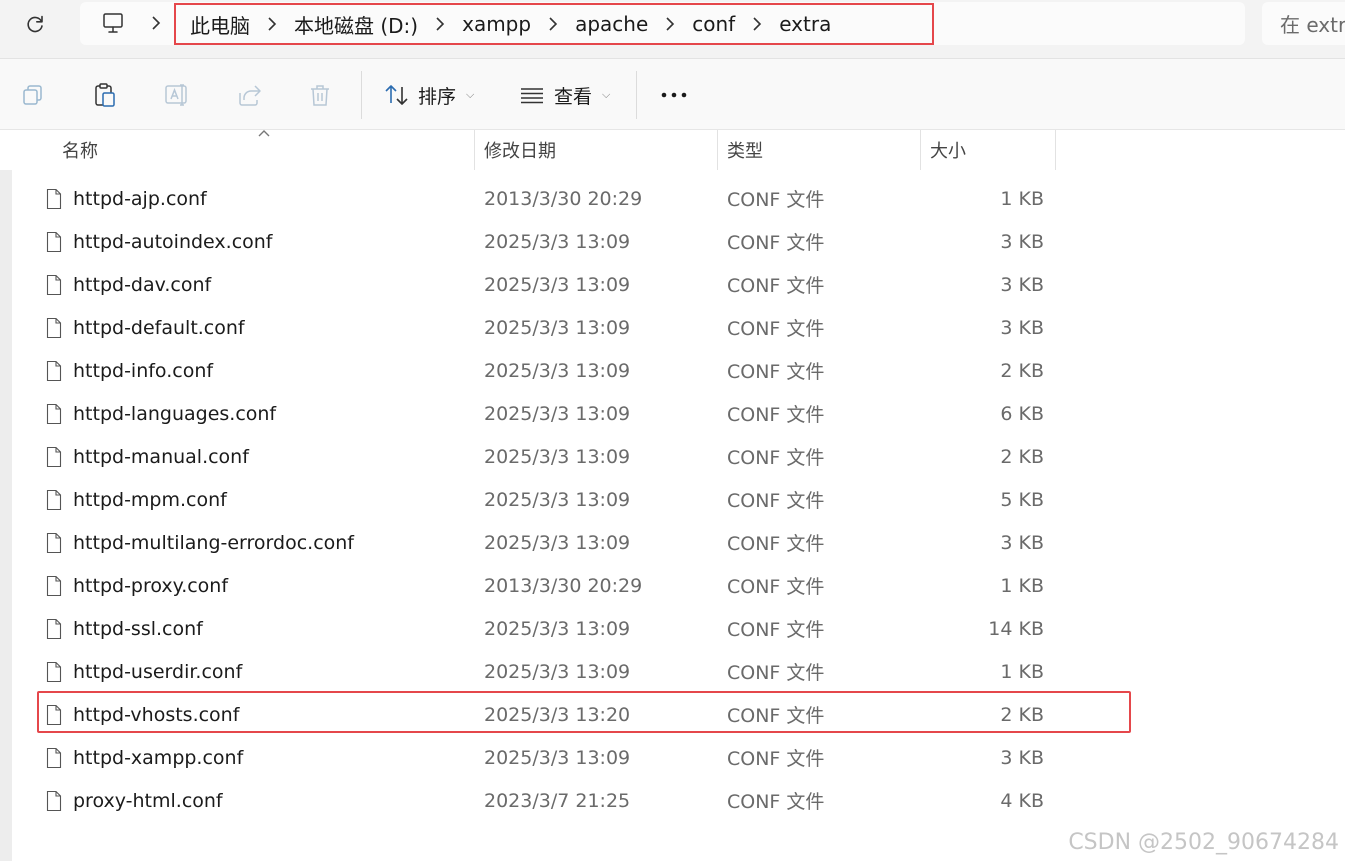 The image size is (1345, 861). What do you see at coordinates (264, 133) in the screenshot?
I see `sort-ascending-icon` at bounding box center [264, 133].